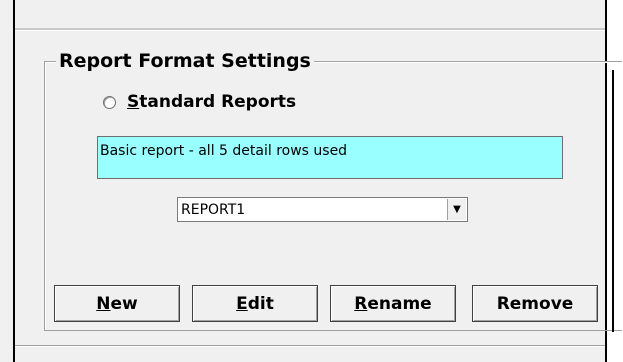 The width and height of the screenshot is (623, 362). I want to click on new-mnemonic: N, so click(103, 303).